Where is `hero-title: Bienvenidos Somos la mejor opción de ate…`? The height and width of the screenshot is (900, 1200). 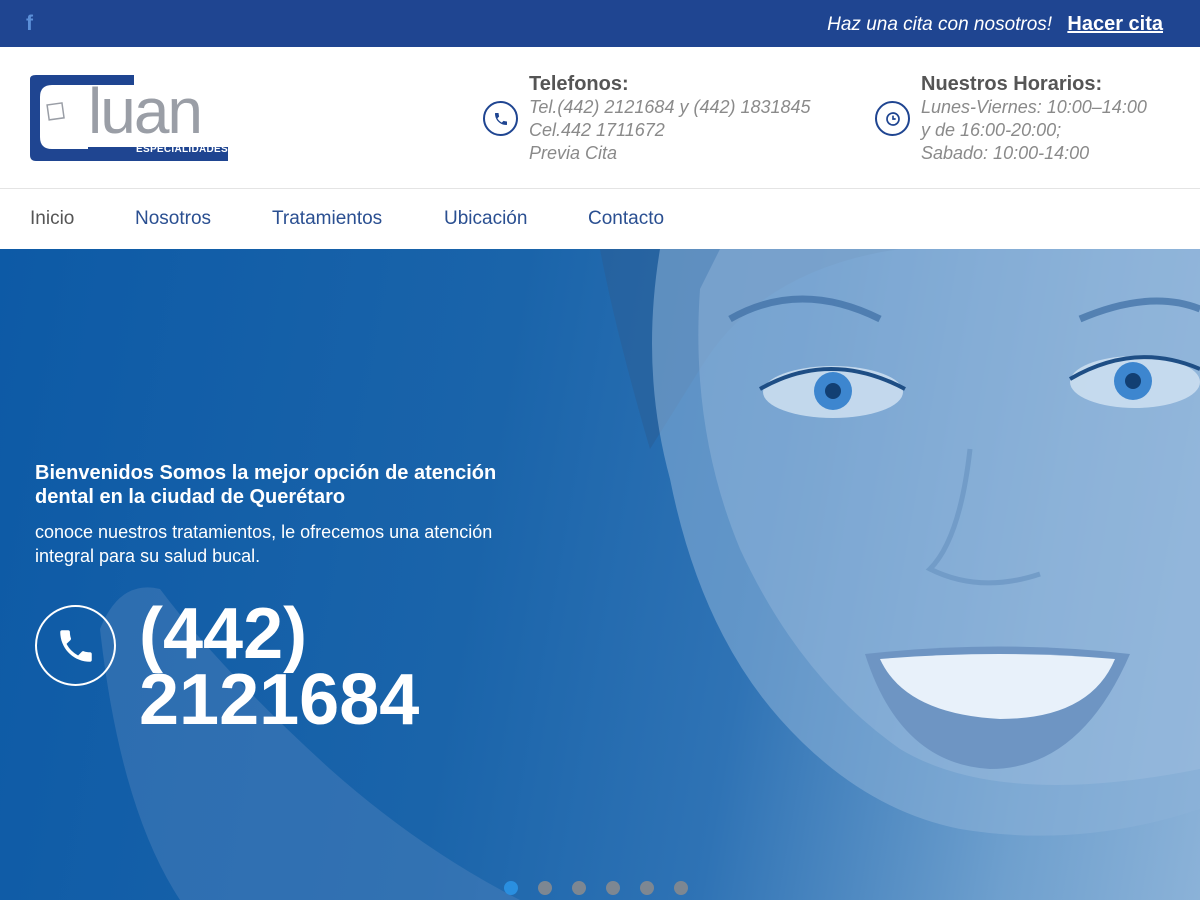 hero-title: Bienvenidos Somos la mejor opción de ate… is located at coordinates (266, 485).